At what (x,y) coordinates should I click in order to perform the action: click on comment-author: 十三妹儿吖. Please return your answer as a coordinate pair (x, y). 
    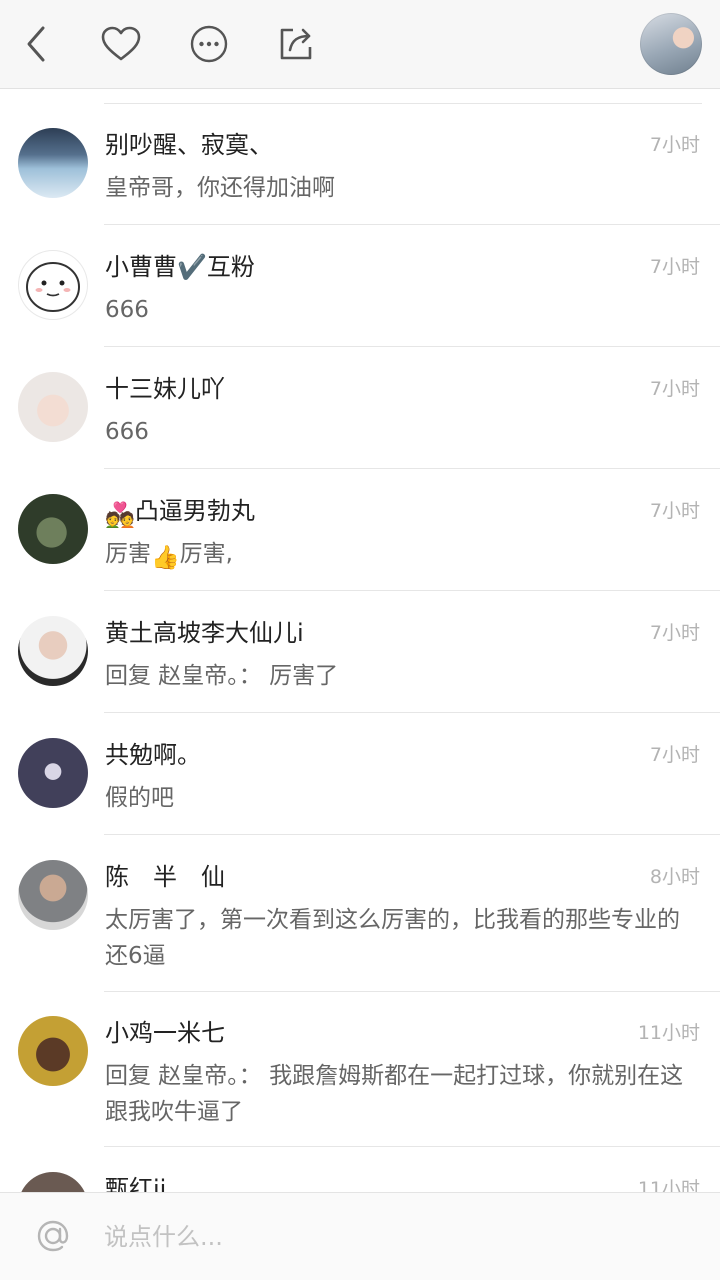
    Looking at the image, I should click on (165, 389).